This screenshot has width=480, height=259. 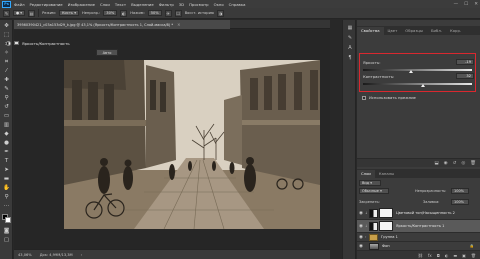 What do you see at coordinates (6, 241) in the screenshot?
I see `screen-mode-icon: ▢` at bounding box center [6, 241].